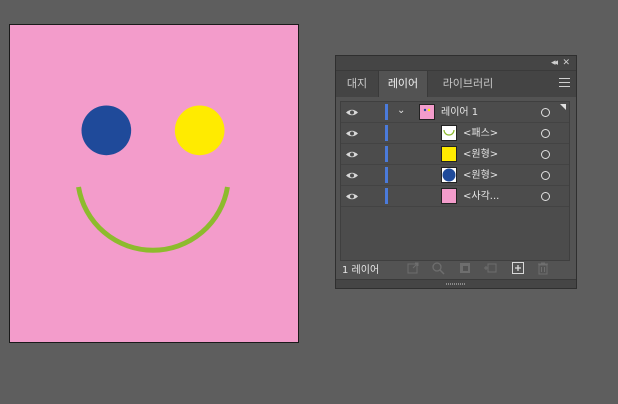 This screenshot has height=404, width=618. What do you see at coordinates (465, 268) in the screenshot?
I see `clip-mask-icon` at bounding box center [465, 268].